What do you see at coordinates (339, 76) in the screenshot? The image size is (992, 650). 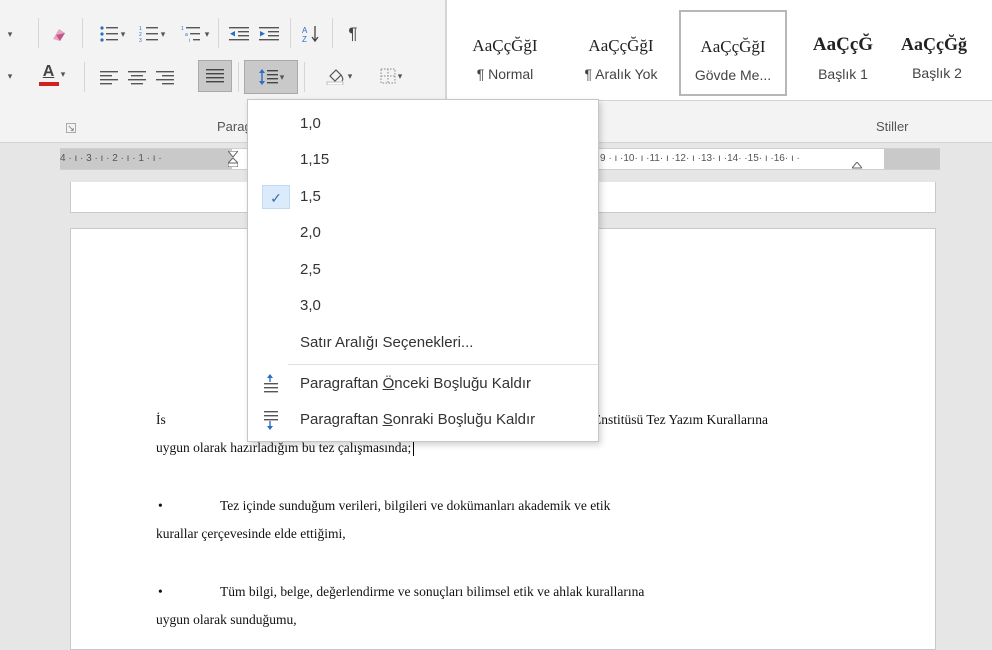 I see `shading-button: ▾` at bounding box center [339, 76].